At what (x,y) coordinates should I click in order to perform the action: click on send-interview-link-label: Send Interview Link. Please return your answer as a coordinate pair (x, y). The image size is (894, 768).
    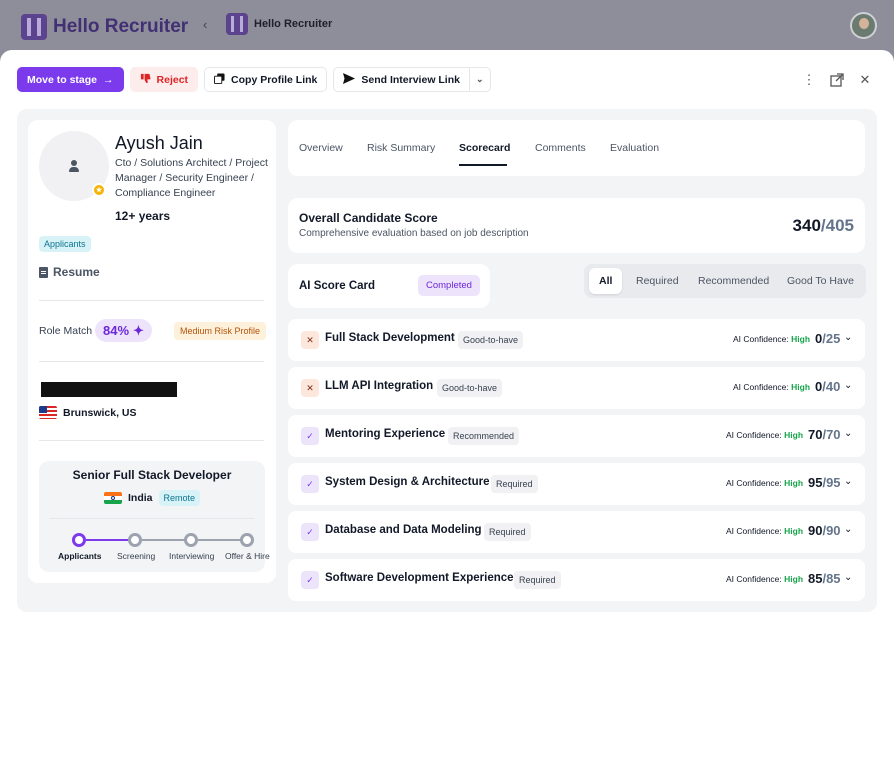
    Looking at the image, I should click on (410, 79).